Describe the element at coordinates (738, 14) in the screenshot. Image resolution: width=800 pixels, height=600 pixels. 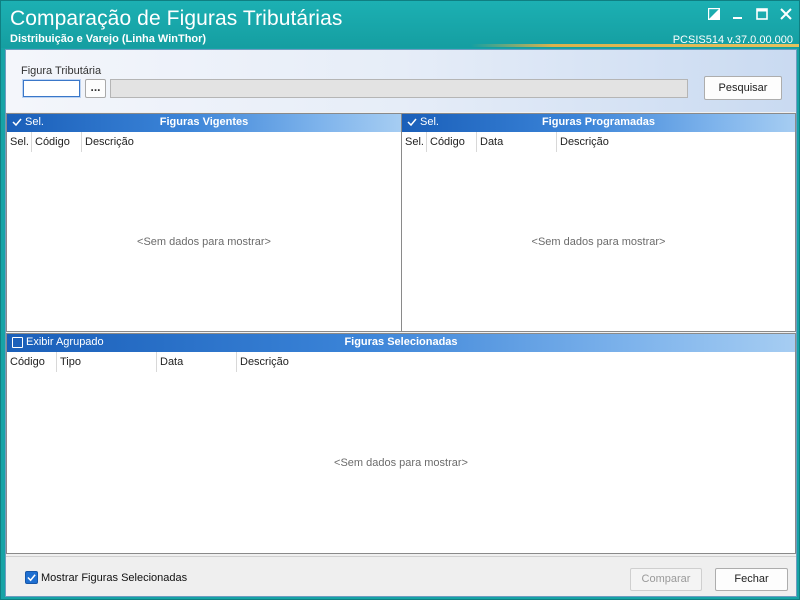
I see `minimize-icon` at that location.